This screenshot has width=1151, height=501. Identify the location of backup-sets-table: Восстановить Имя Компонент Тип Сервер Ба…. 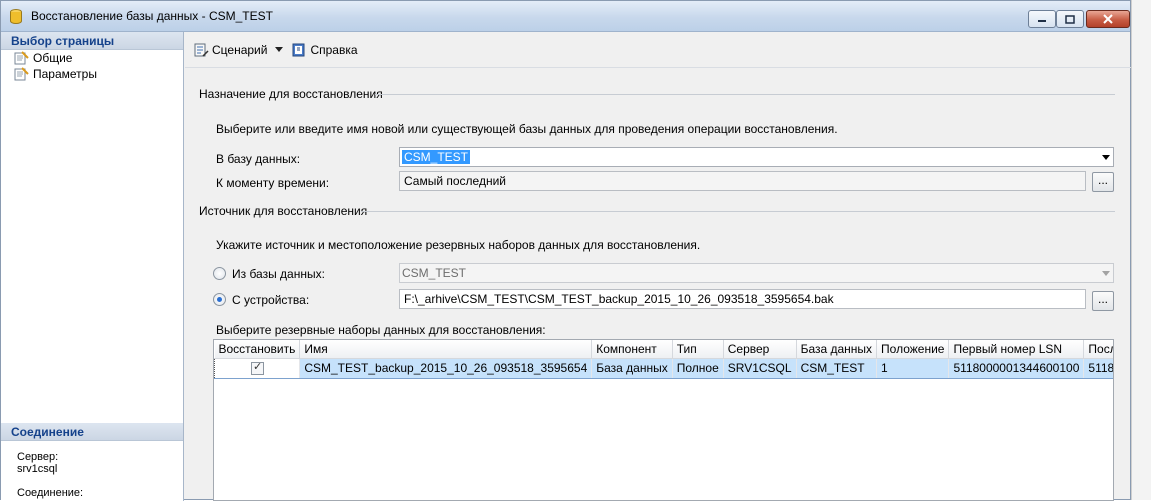
(663, 359).